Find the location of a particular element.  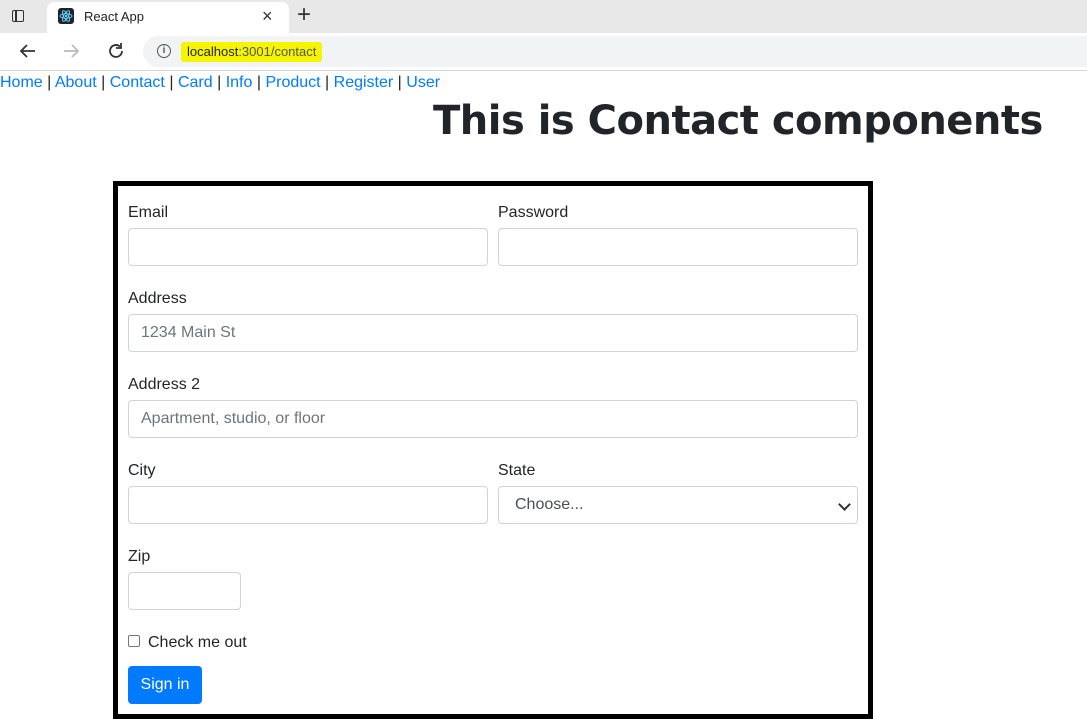

tab-title: React App is located at coordinates (114, 16).